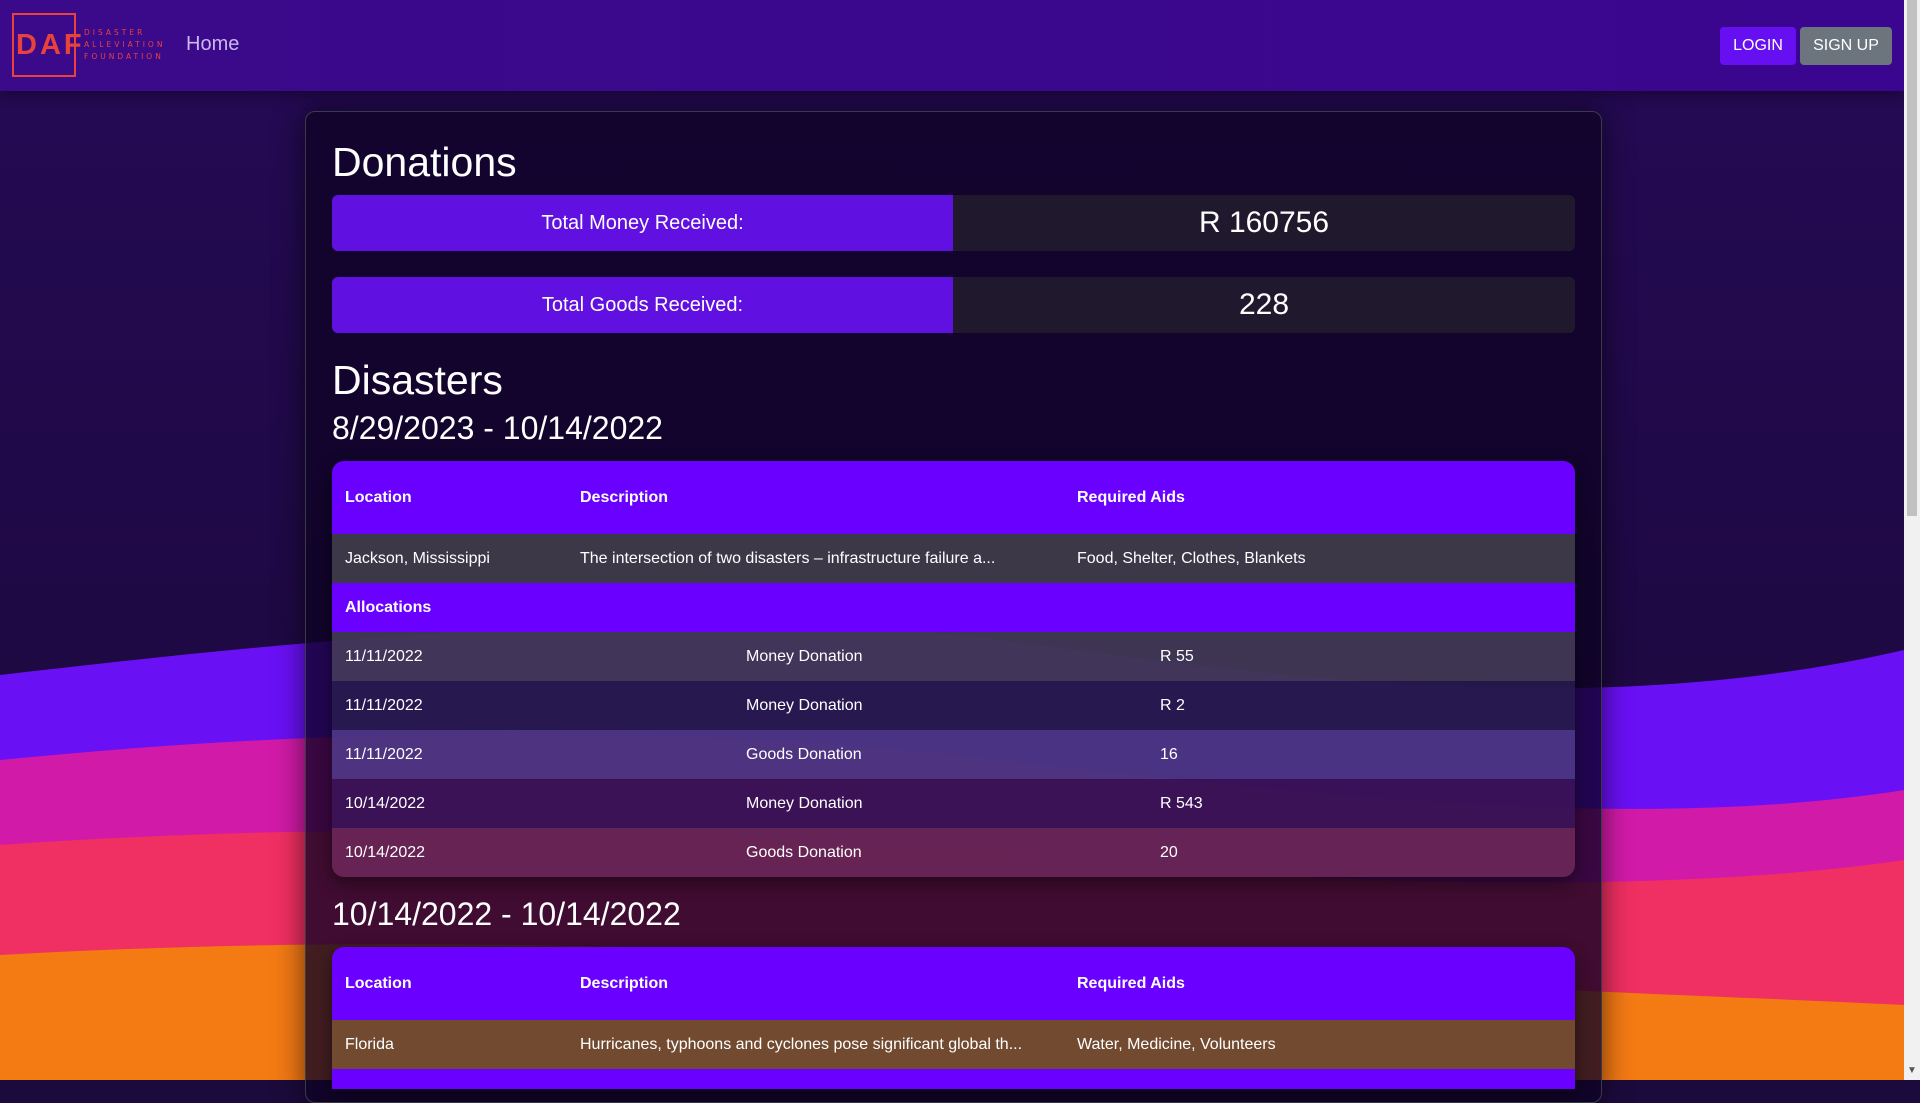  What do you see at coordinates (642, 305) in the screenshot?
I see `total-goods-label: Total Goods Received:` at bounding box center [642, 305].